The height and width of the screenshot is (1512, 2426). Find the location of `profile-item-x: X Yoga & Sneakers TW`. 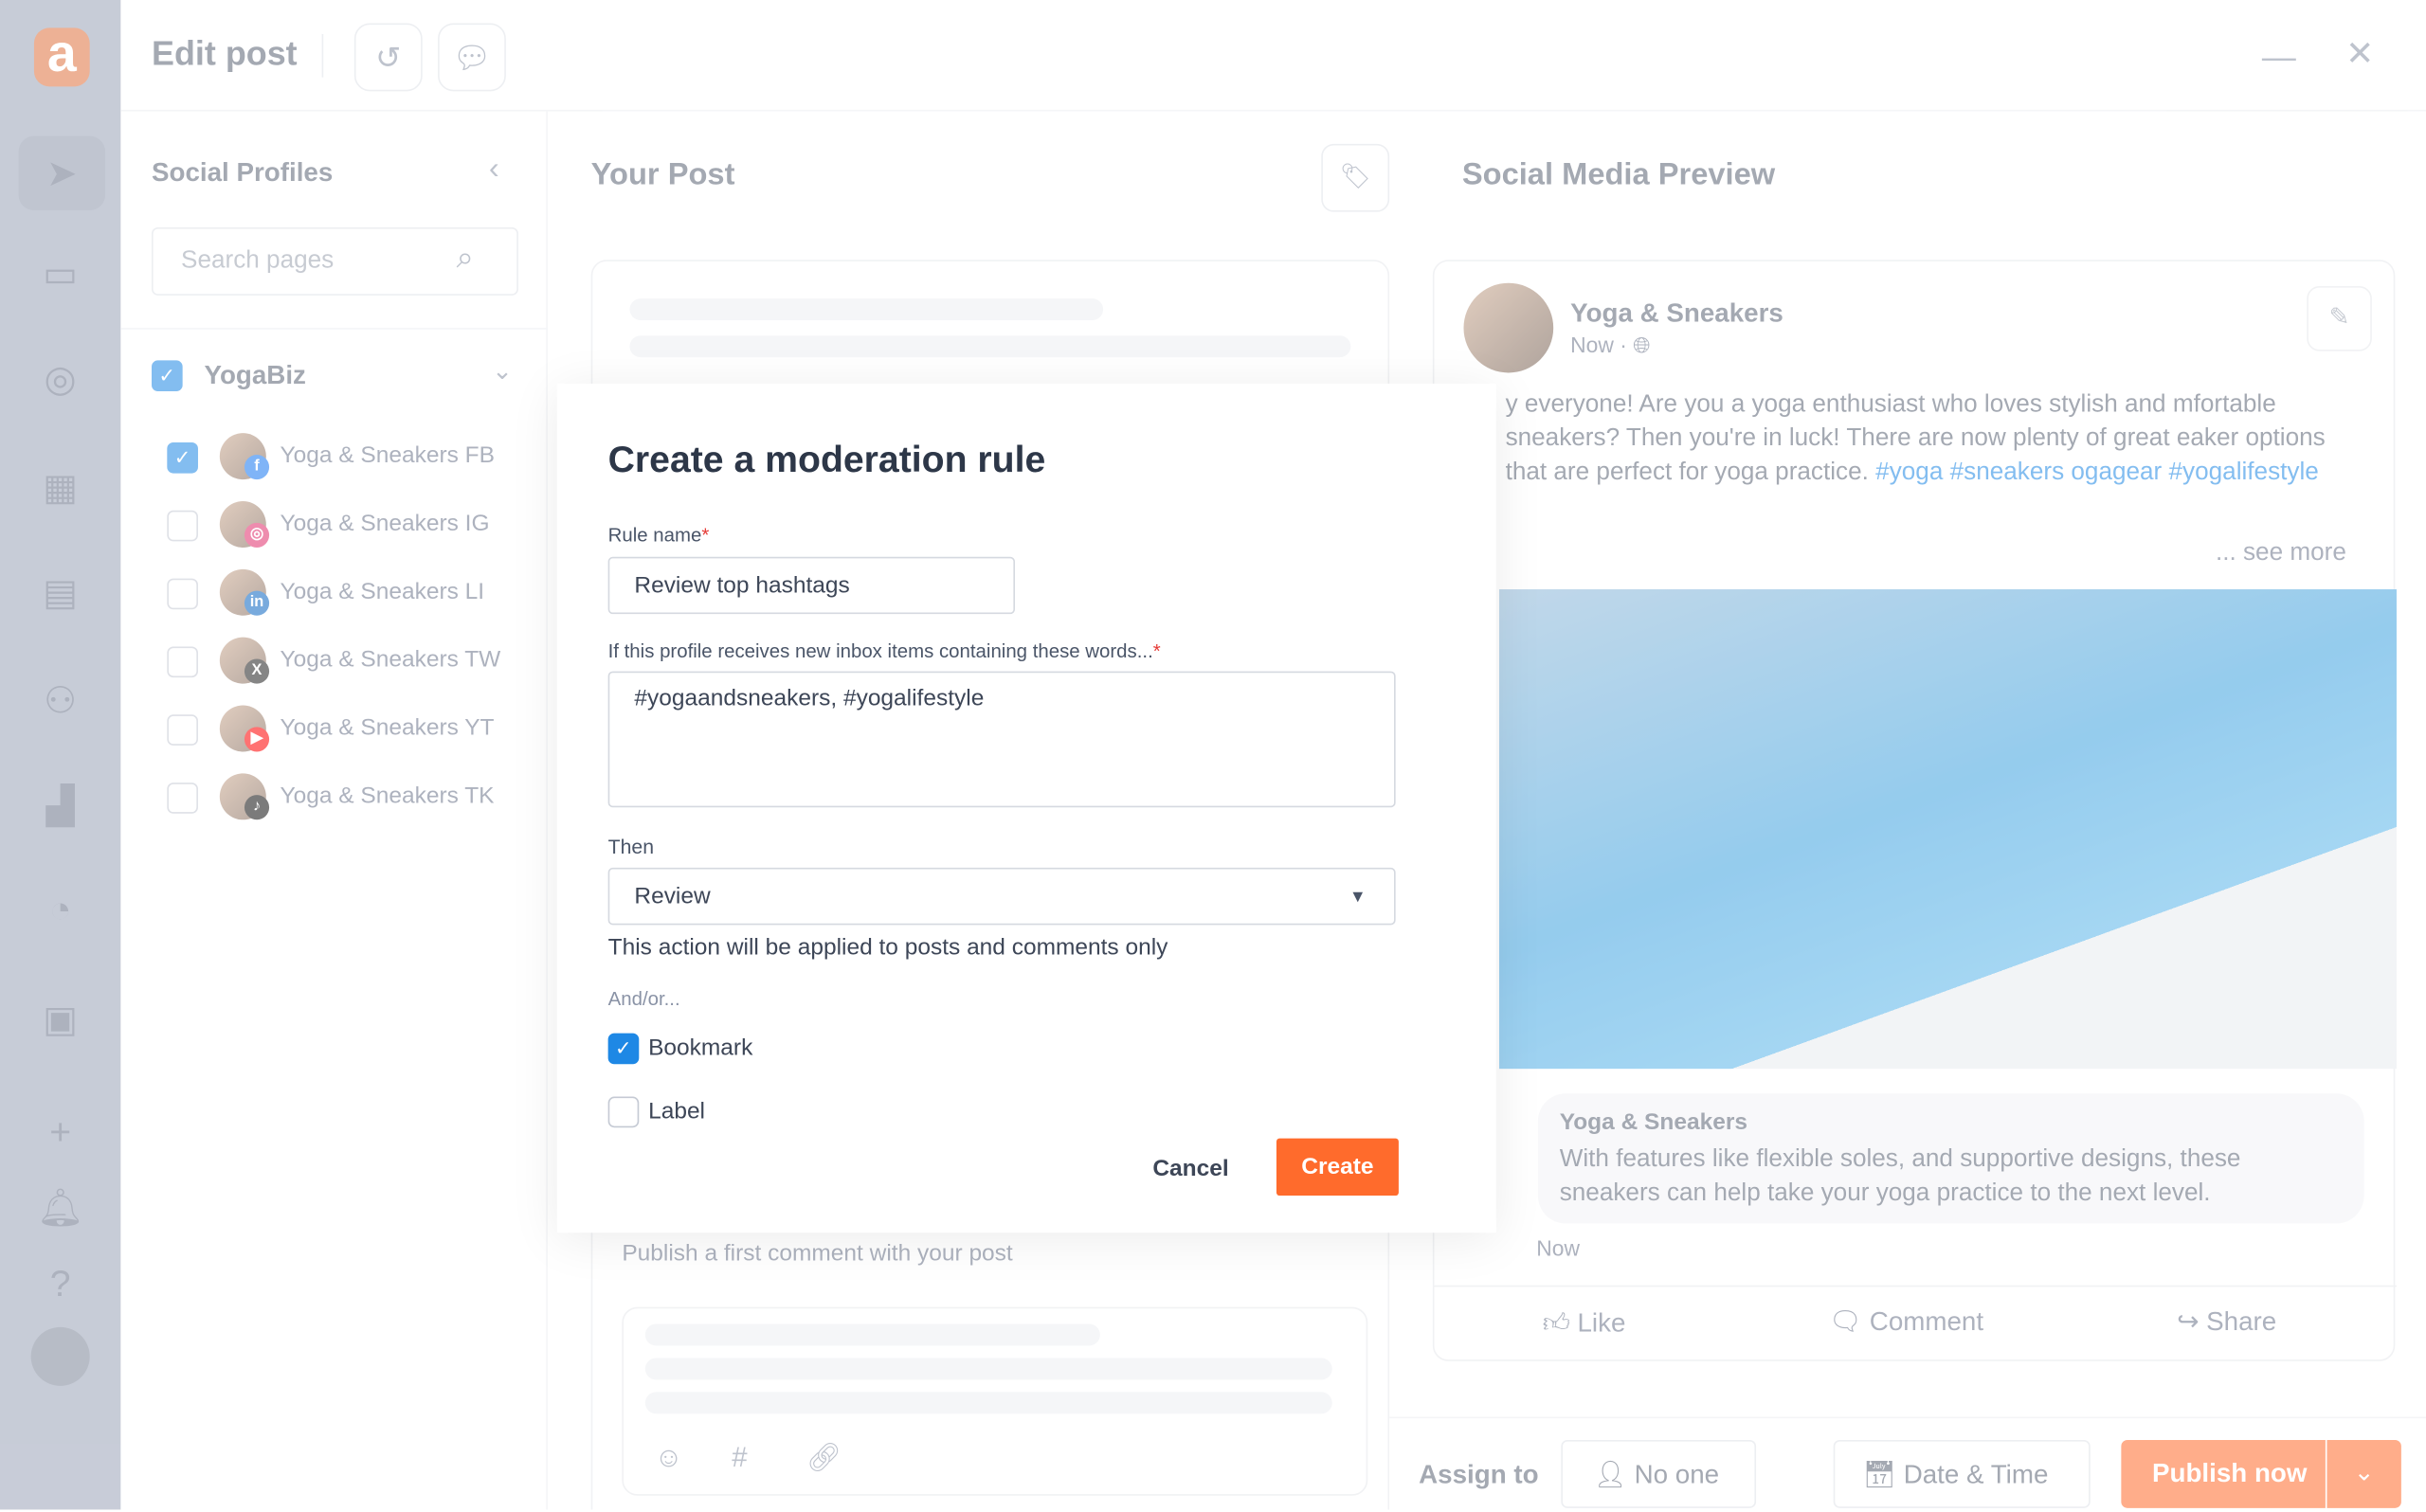

profile-item-x: X Yoga & Sneakers TW is located at coordinates (334, 662).